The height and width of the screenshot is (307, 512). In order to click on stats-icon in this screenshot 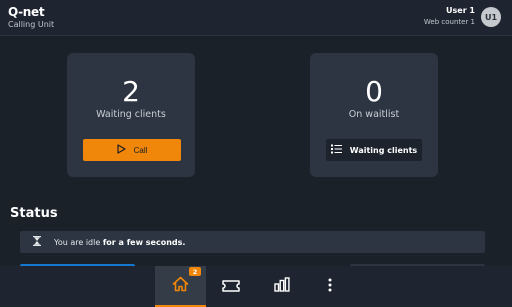, I will do `click(282, 286)`.